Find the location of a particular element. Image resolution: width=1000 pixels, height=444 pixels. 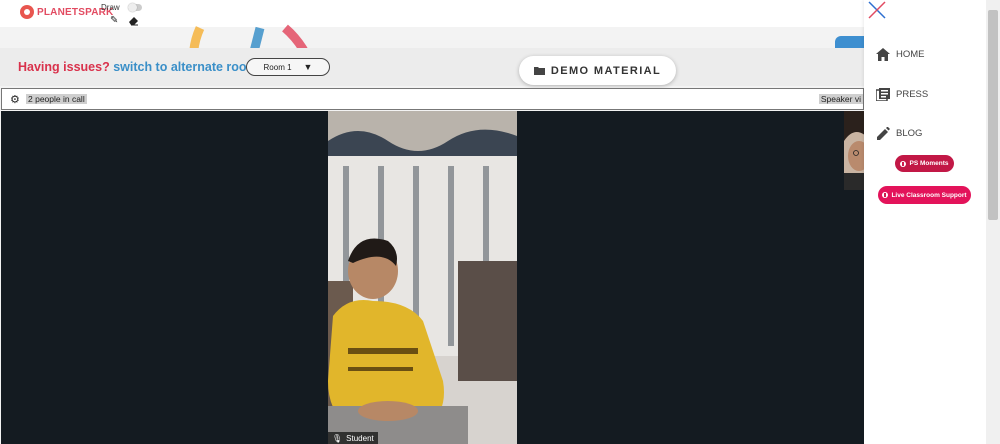

nav-blog-label: BLOG is located at coordinates (909, 133).